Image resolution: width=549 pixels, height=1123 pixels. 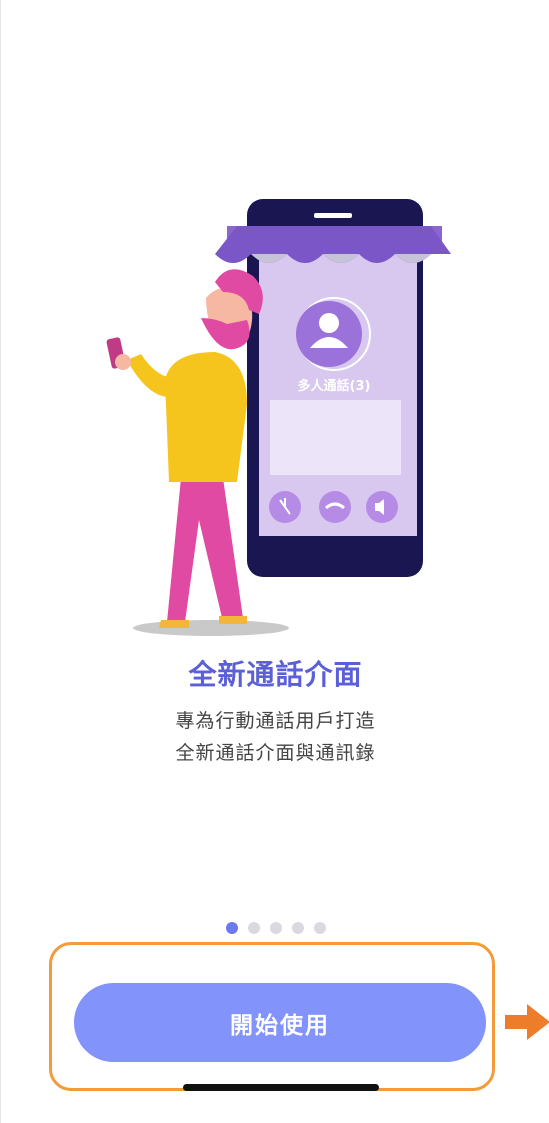 What do you see at coordinates (205, 550) in the screenshot?
I see `man-legs` at bounding box center [205, 550].